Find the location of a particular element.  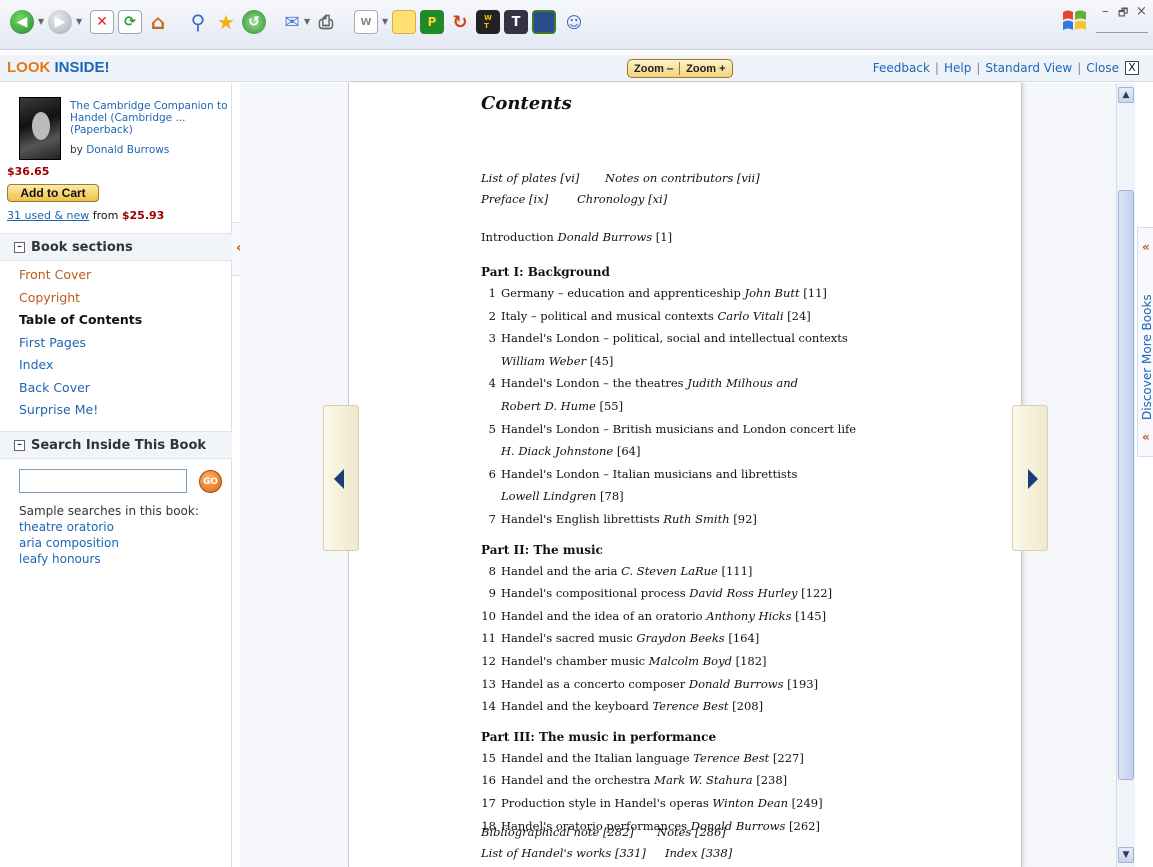

entry-title: Handel and the orchestra is located at coordinates (578, 780).